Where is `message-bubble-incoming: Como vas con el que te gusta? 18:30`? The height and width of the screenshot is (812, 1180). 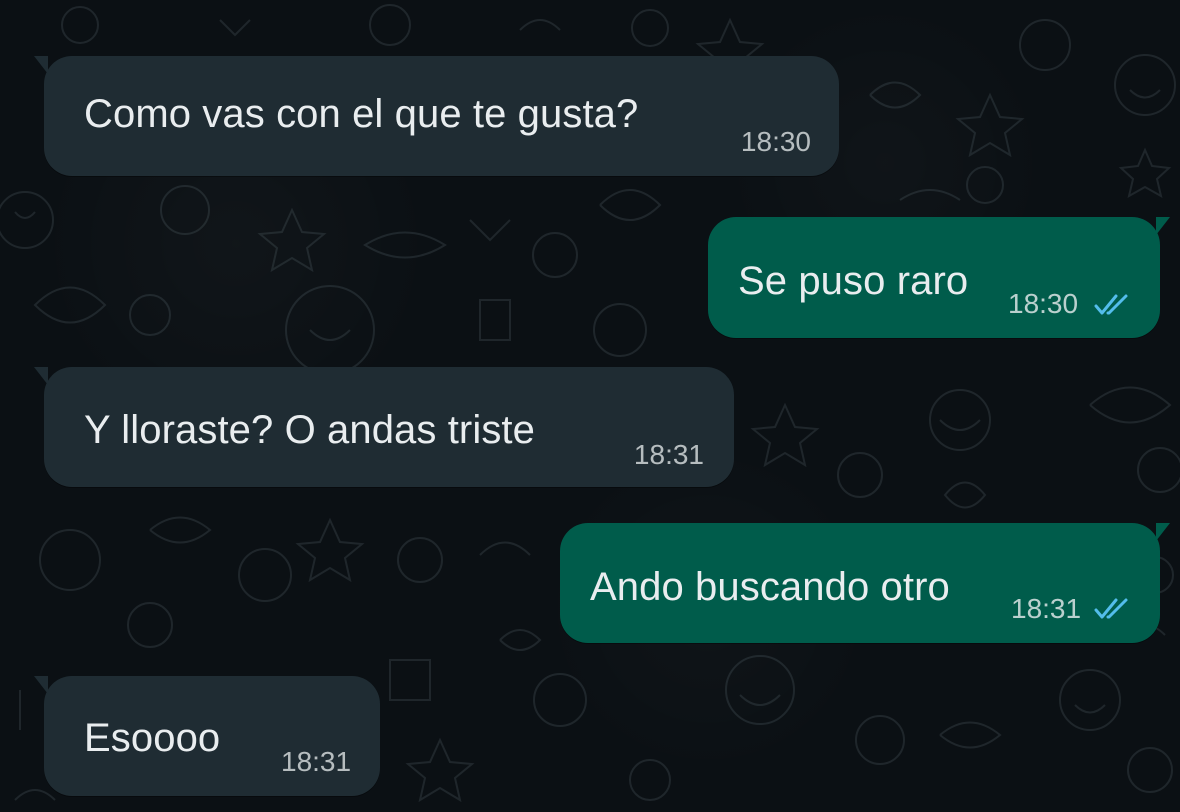
message-bubble-incoming: Como vas con el que te gusta? 18:30 is located at coordinates (436, 116).